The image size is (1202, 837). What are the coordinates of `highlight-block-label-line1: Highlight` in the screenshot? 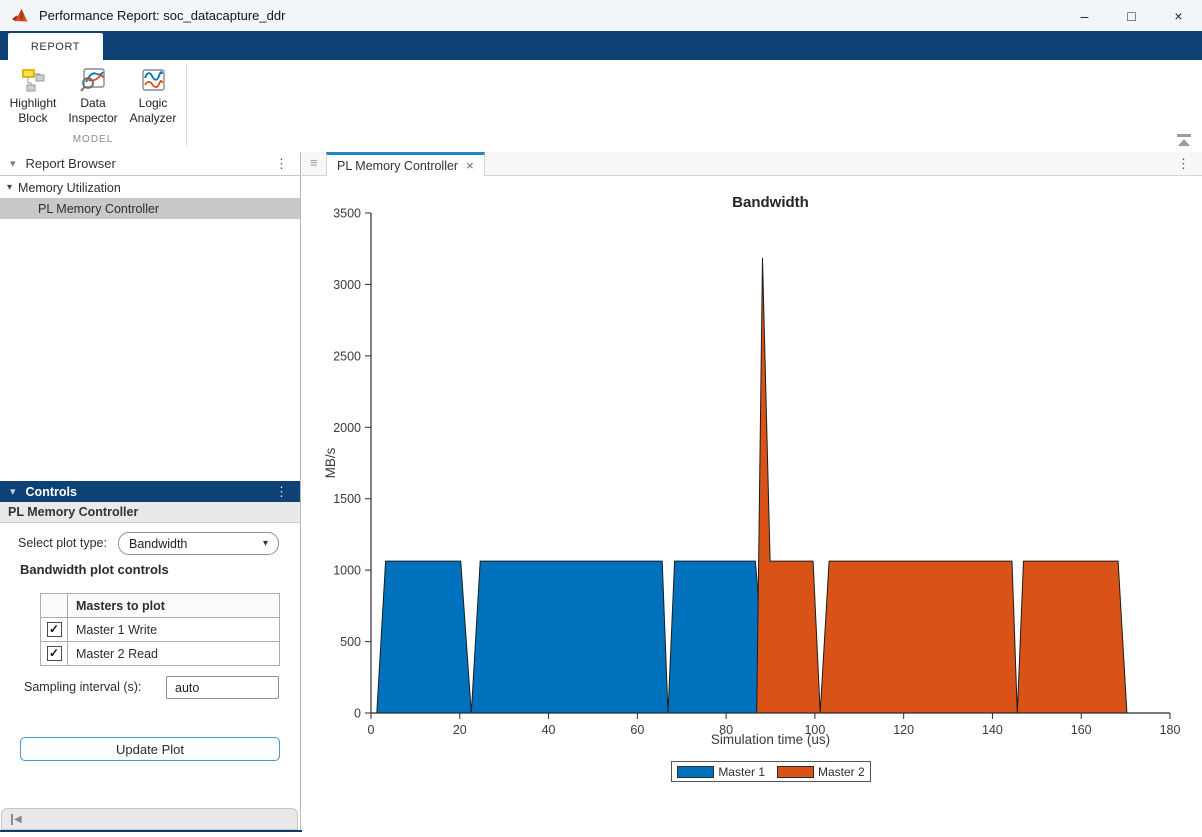 It's located at (33, 103).